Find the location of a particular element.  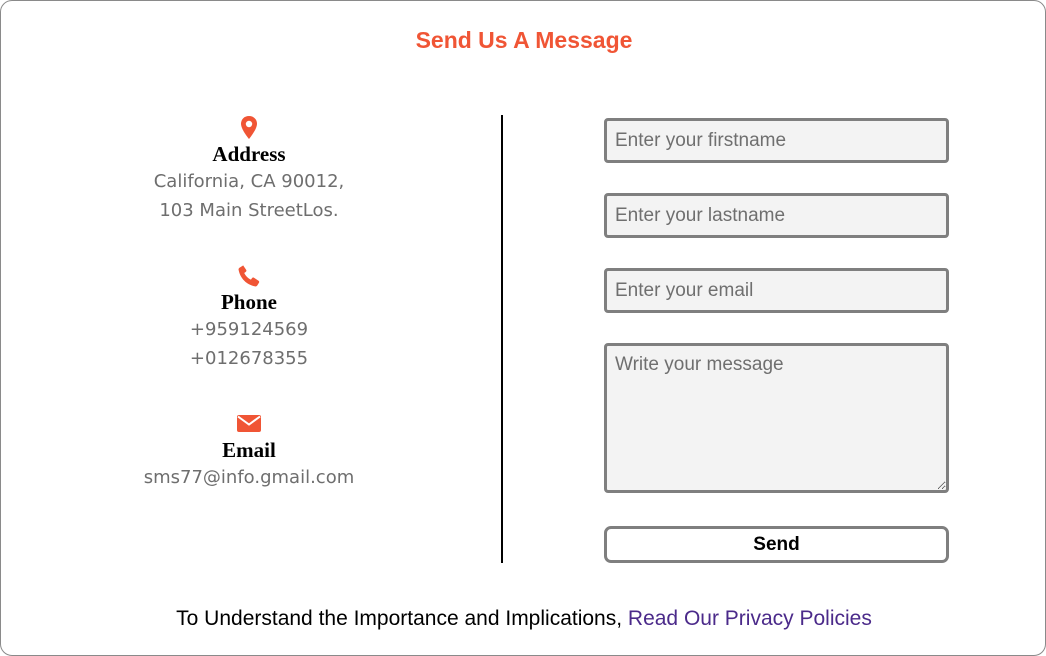

address-line-2: 103 Main StreetLos. is located at coordinates (249, 210).